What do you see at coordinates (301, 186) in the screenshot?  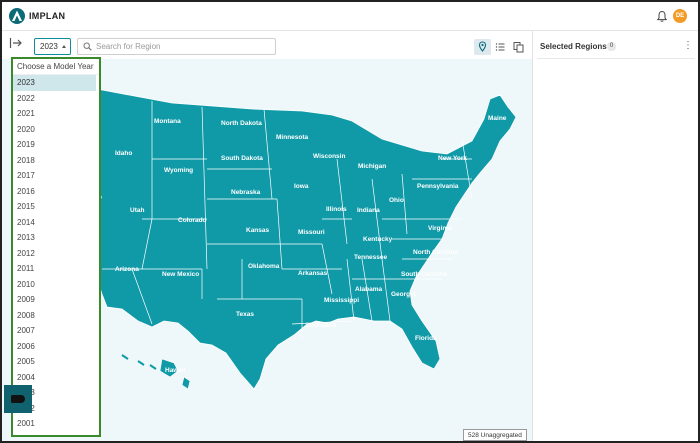 I see `state-label: Iowa` at bounding box center [301, 186].